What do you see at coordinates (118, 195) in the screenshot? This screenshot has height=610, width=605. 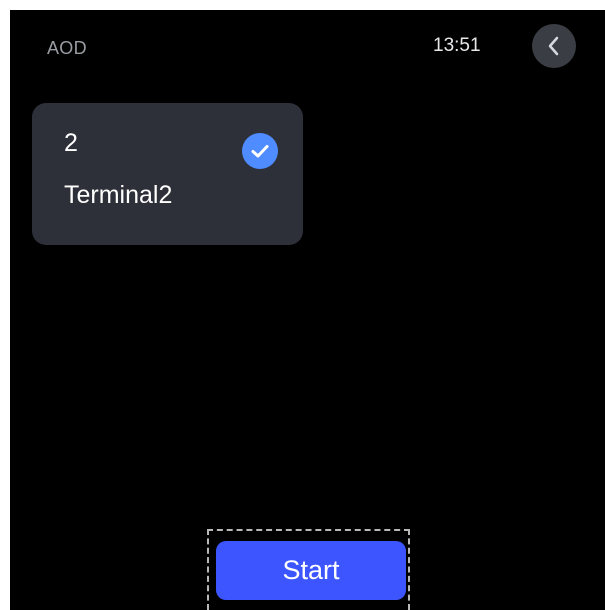 I see `terminal-name: Terminal2` at bounding box center [118, 195].